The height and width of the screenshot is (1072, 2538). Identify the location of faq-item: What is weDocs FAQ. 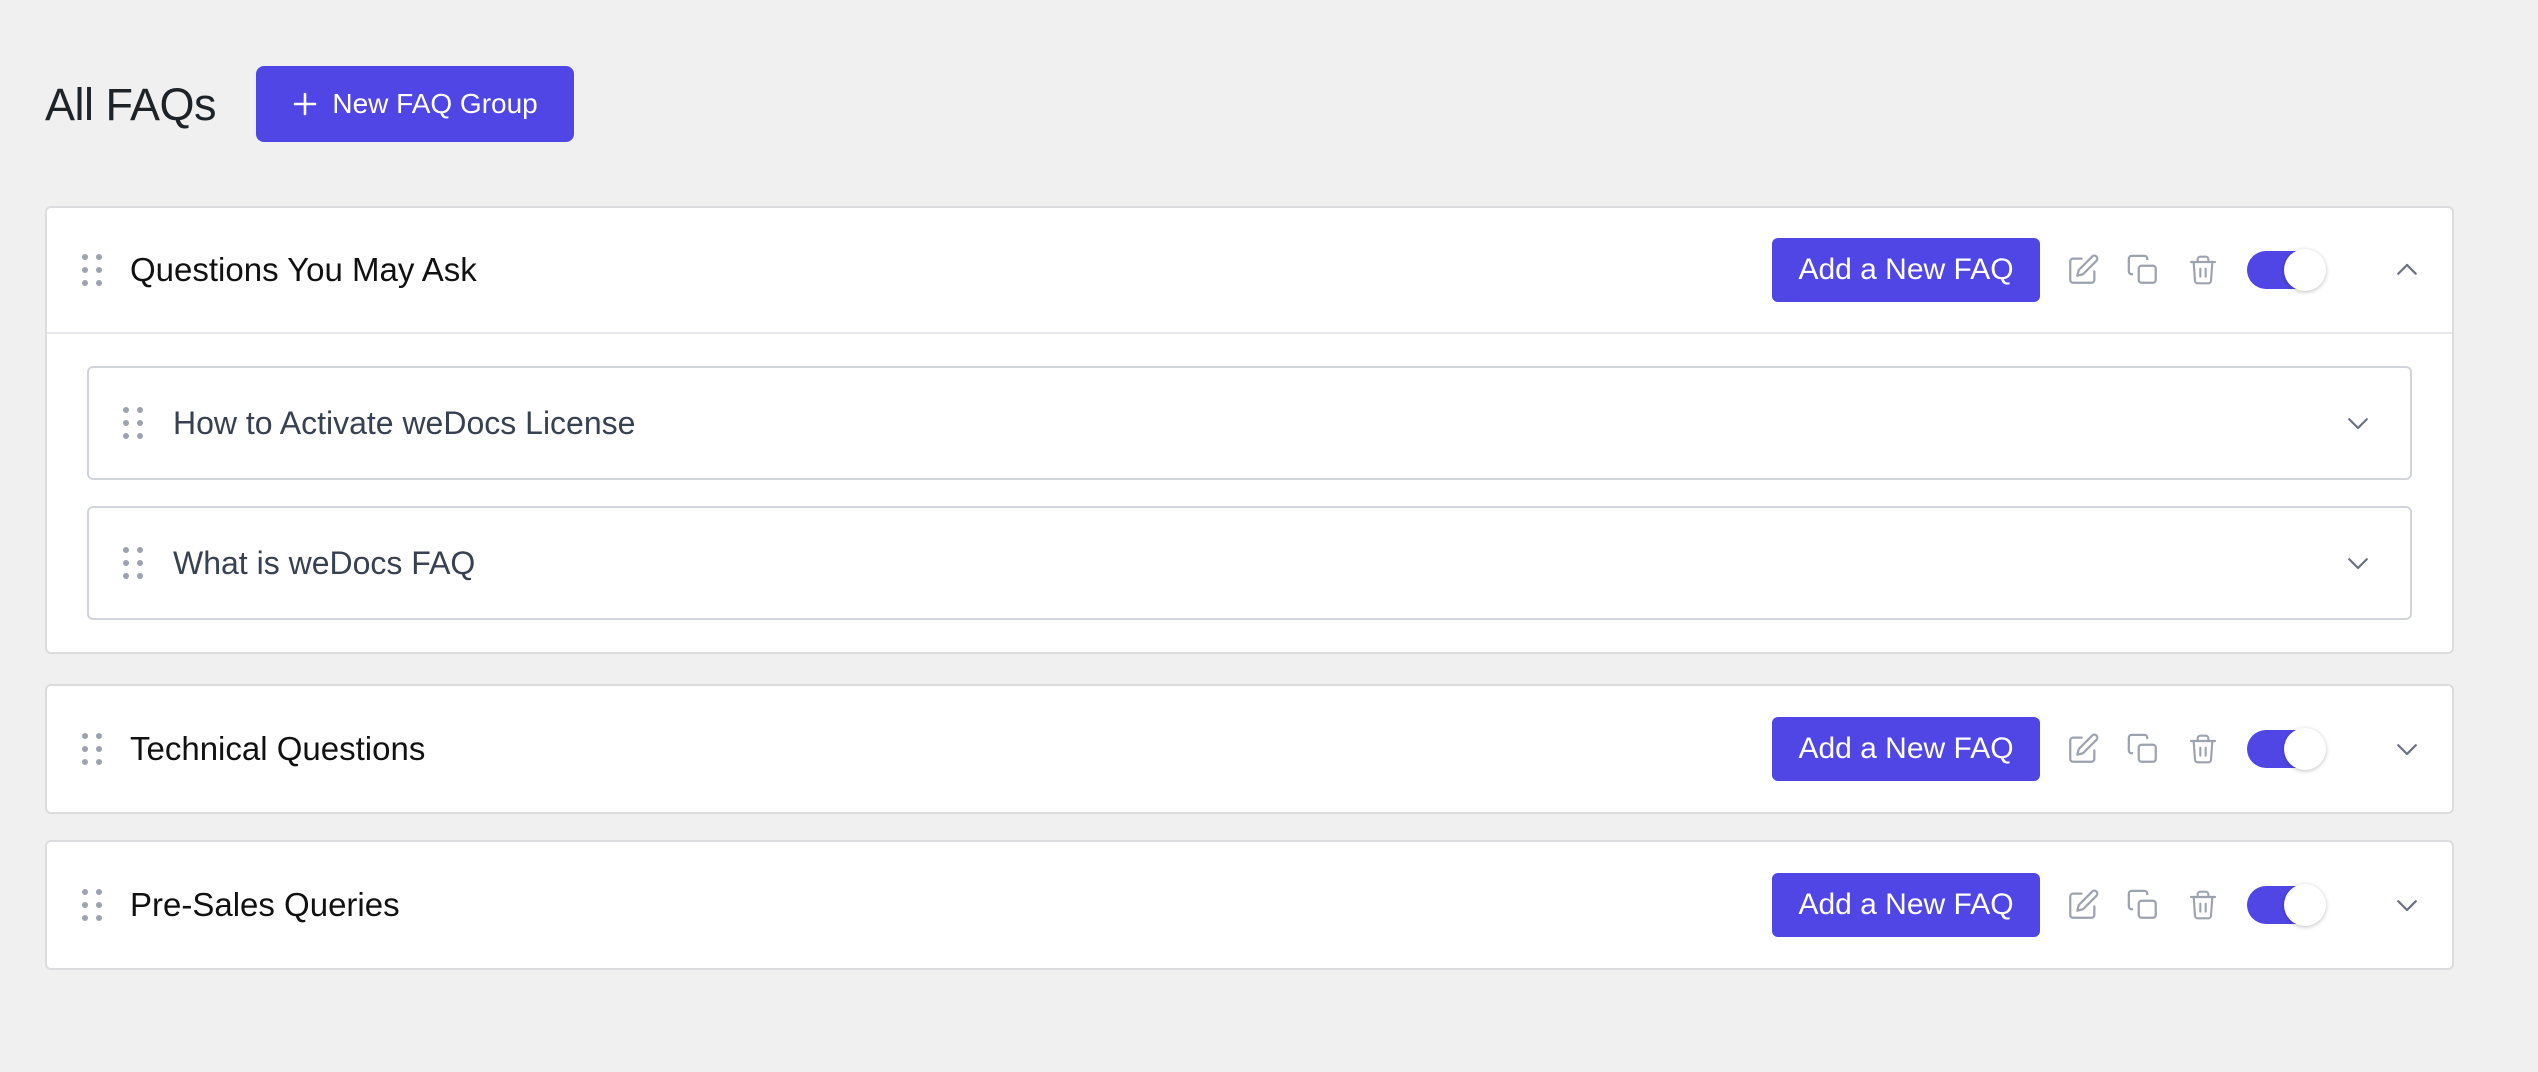
(1249, 563).